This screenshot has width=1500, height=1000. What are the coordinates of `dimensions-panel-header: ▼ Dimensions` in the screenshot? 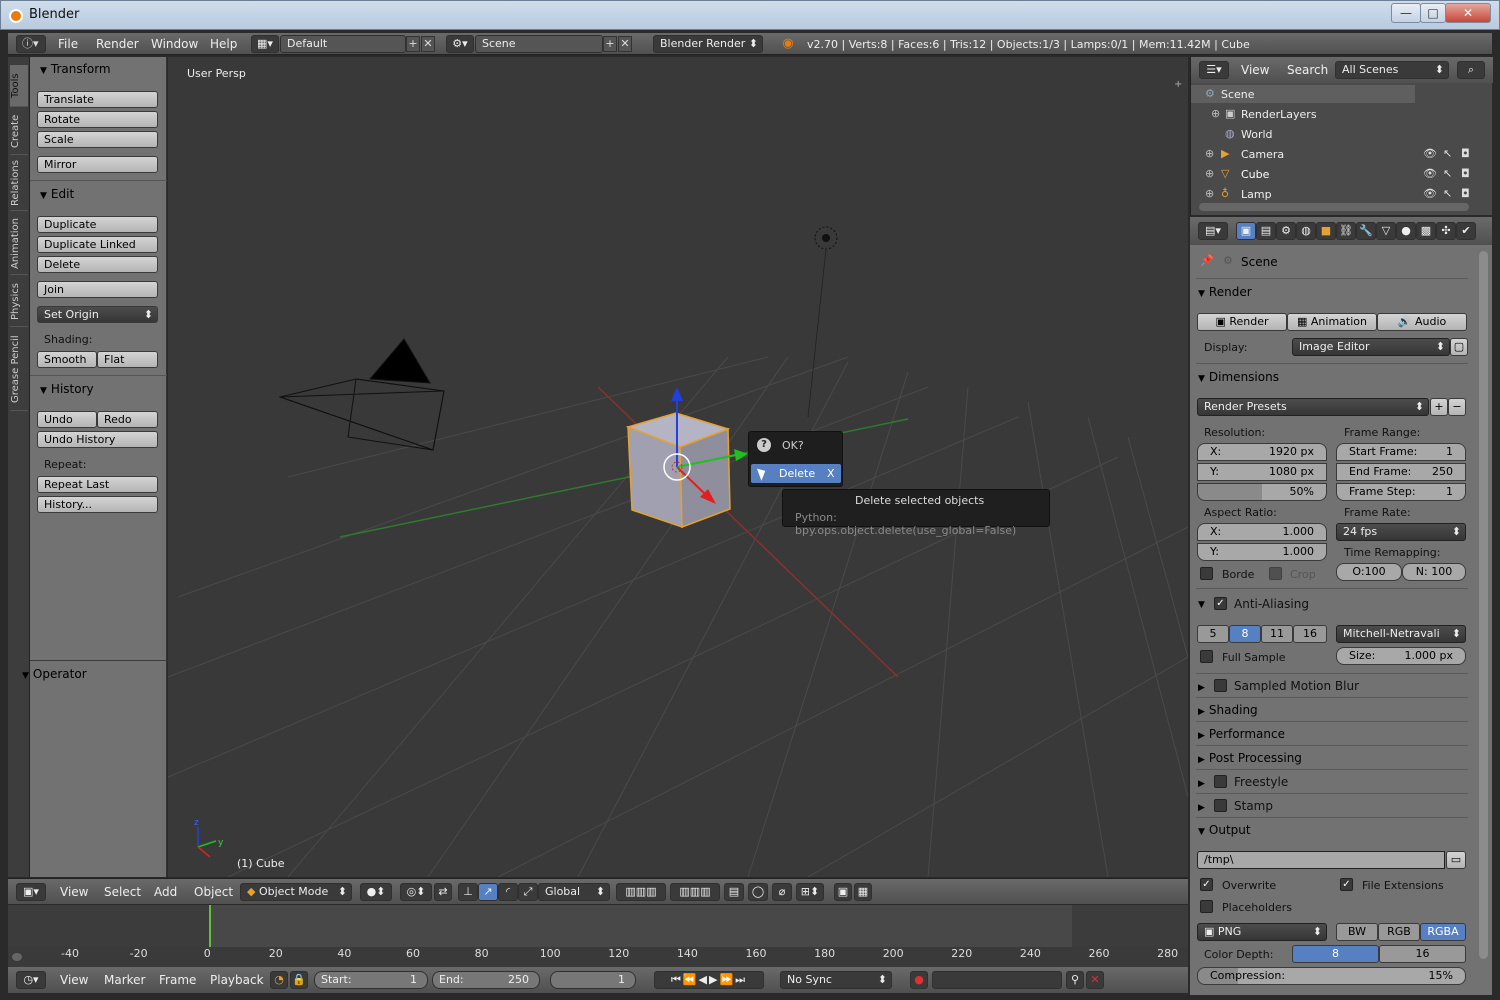 It's located at (1238, 377).